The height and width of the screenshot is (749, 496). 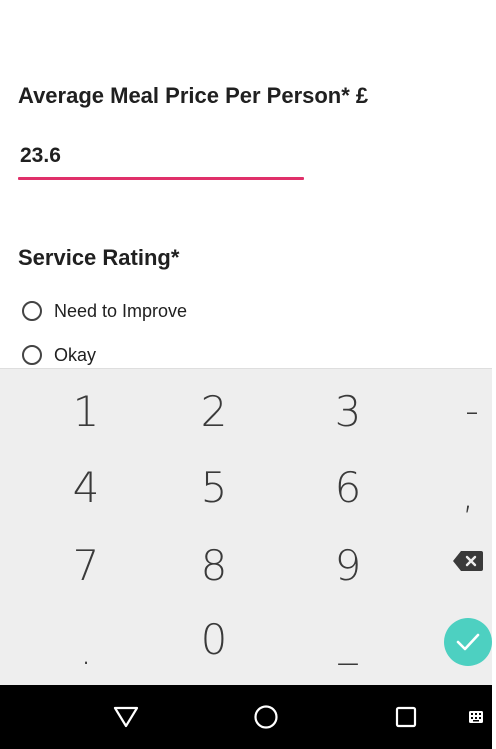 I want to click on key-6: 6, so click(x=348, y=487).